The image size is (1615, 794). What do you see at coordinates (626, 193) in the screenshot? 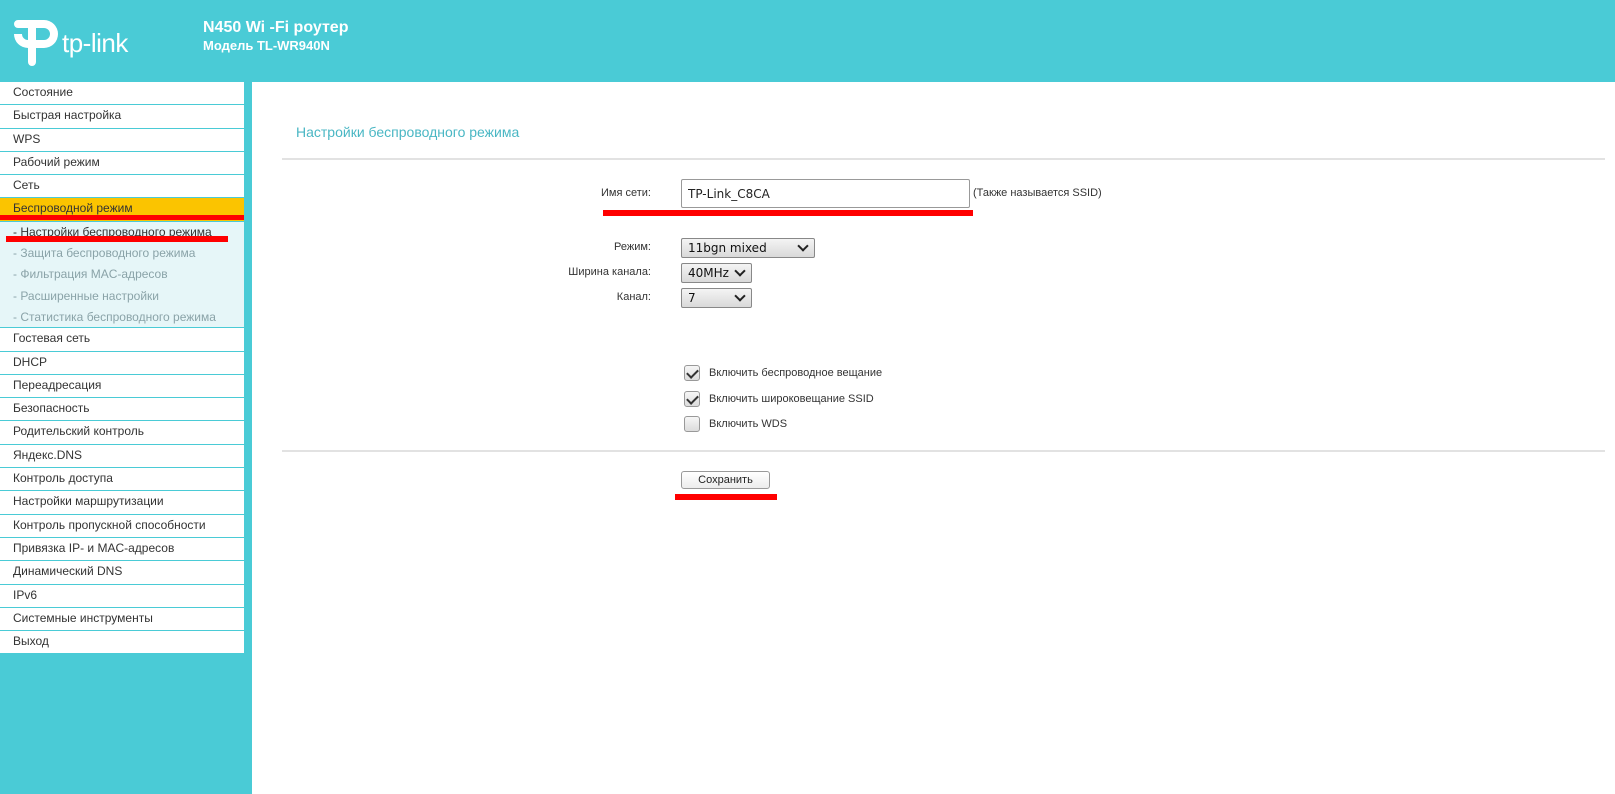
I see `ssid-label: Имя сети:` at bounding box center [626, 193].